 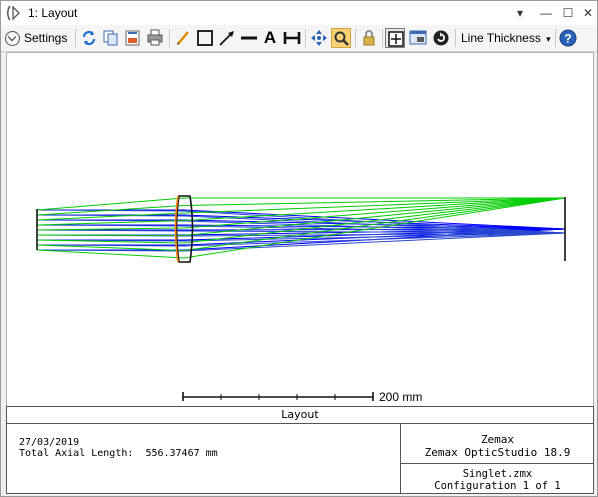 I want to click on line-tool-button, so click(x=249, y=38).